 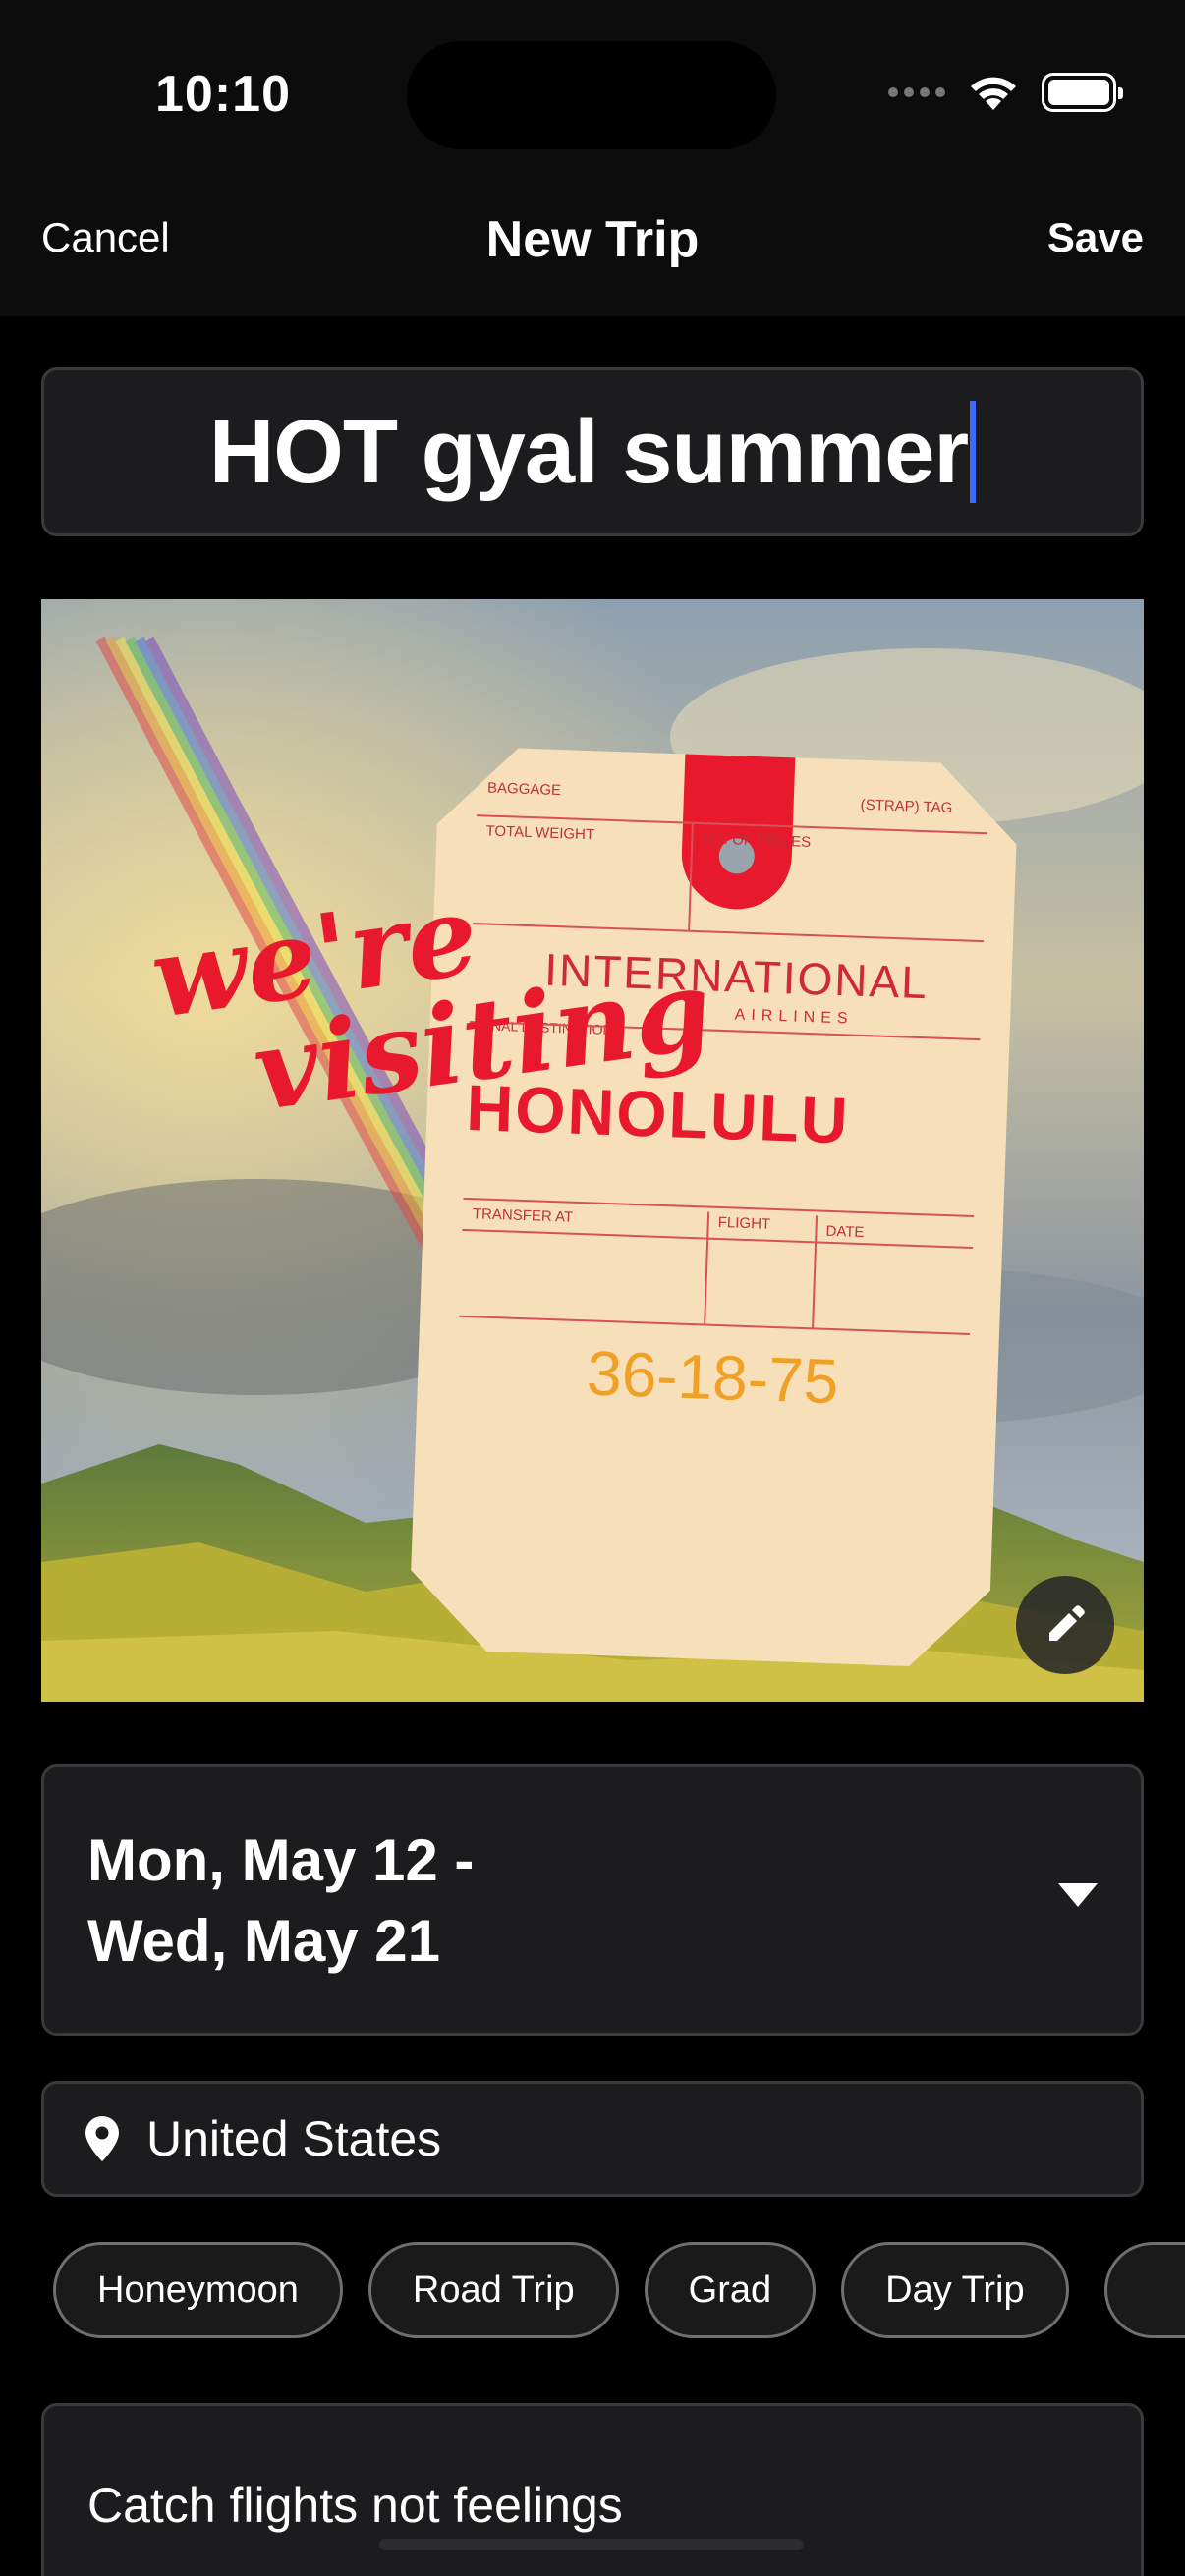 I want to click on page-title: New Trip, so click(x=592, y=239).